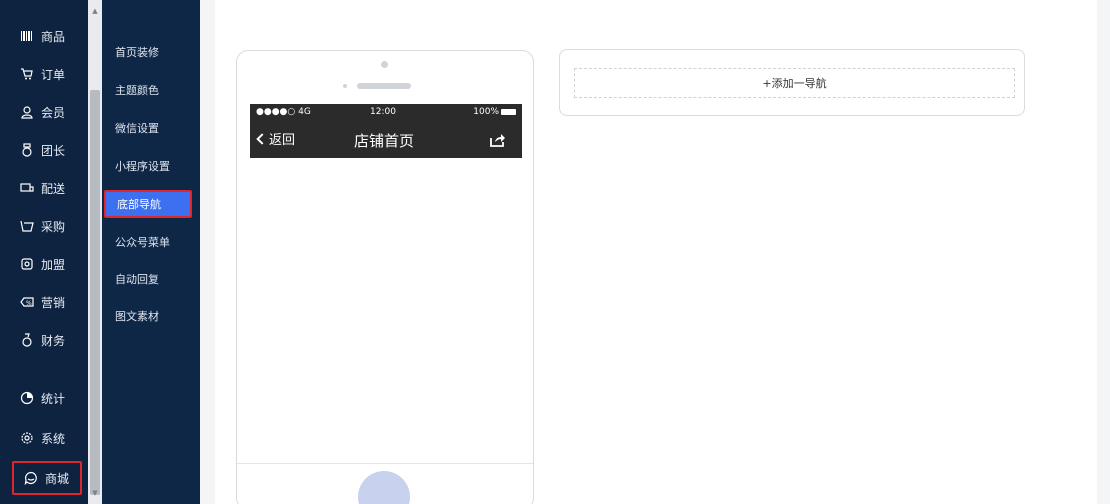 This screenshot has width=1110, height=504. What do you see at coordinates (95, 11) in the screenshot?
I see `scroll-up-arrow-icon: ▲` at bounding box center [95, 11].